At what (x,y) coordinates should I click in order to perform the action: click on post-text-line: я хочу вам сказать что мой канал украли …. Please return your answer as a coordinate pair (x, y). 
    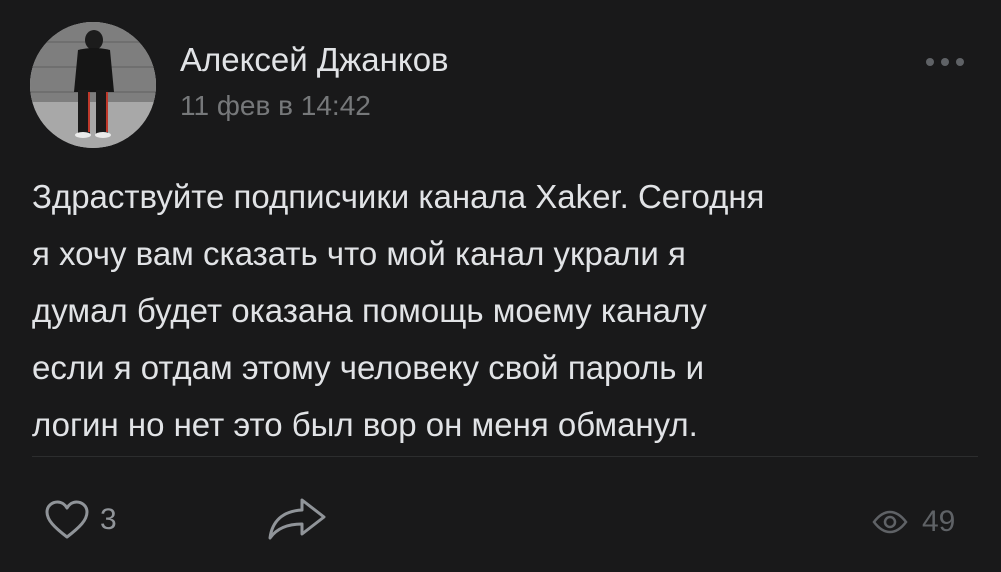
    Looking at the image, I should click on (359, 253).